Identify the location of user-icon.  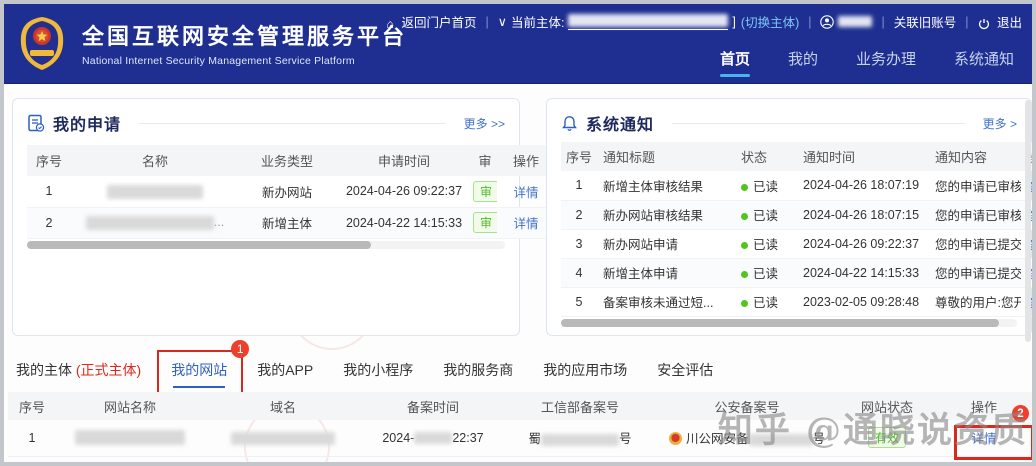
(827, 21).